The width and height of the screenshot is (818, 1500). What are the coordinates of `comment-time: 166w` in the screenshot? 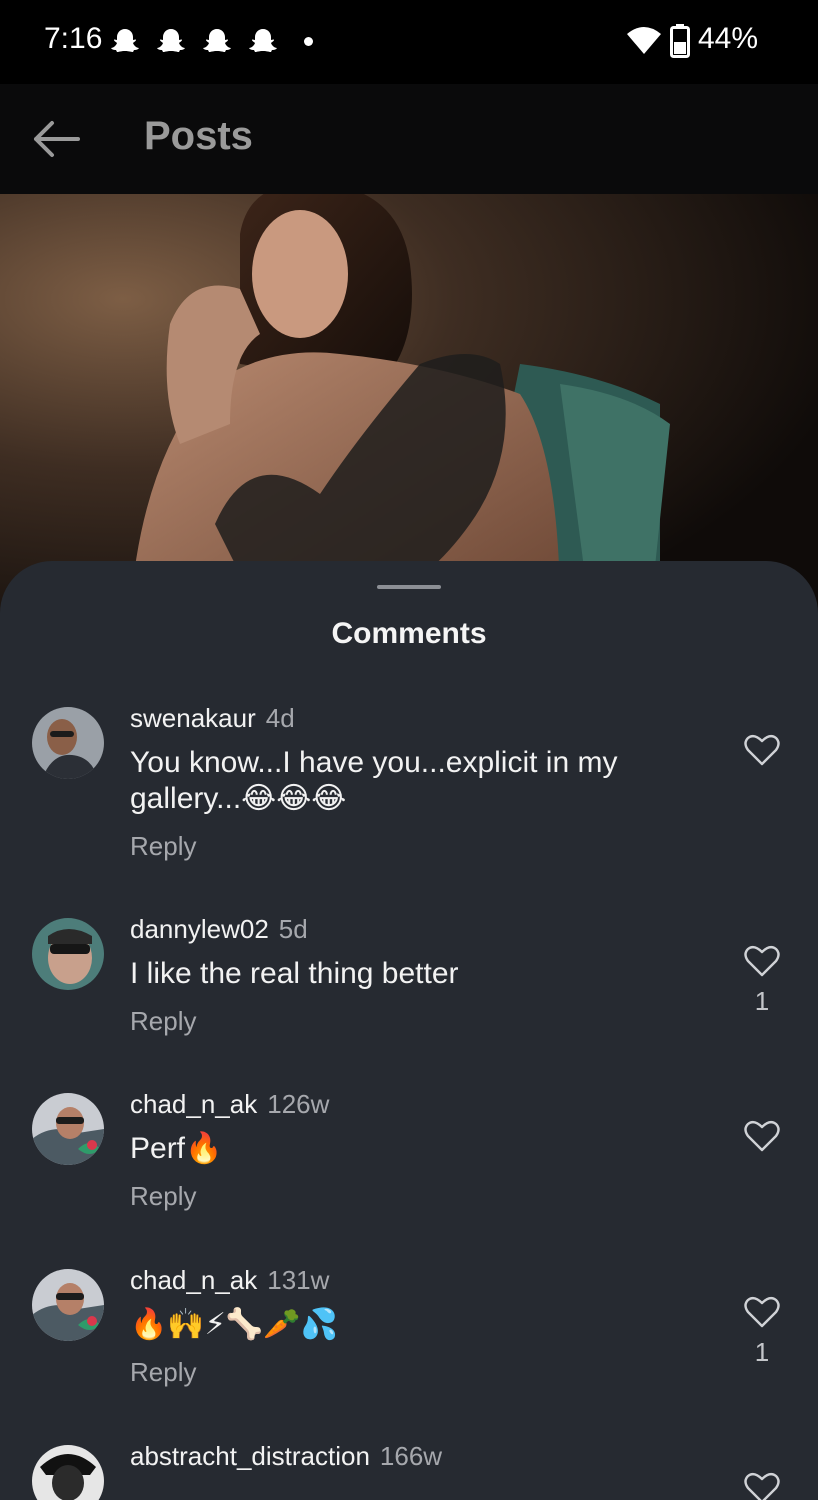 It's located at (411, 1456).